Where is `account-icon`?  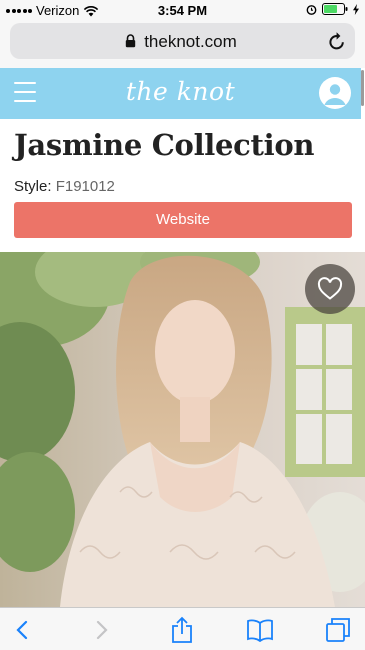
account-icon is located at coordinates (335, 93).